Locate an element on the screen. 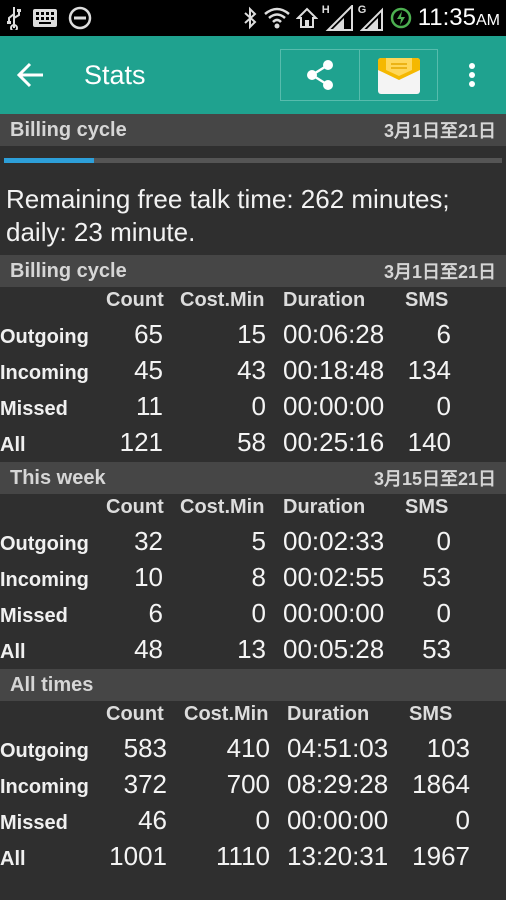  sms-value: 1967 is located at coordinates (441, 856).